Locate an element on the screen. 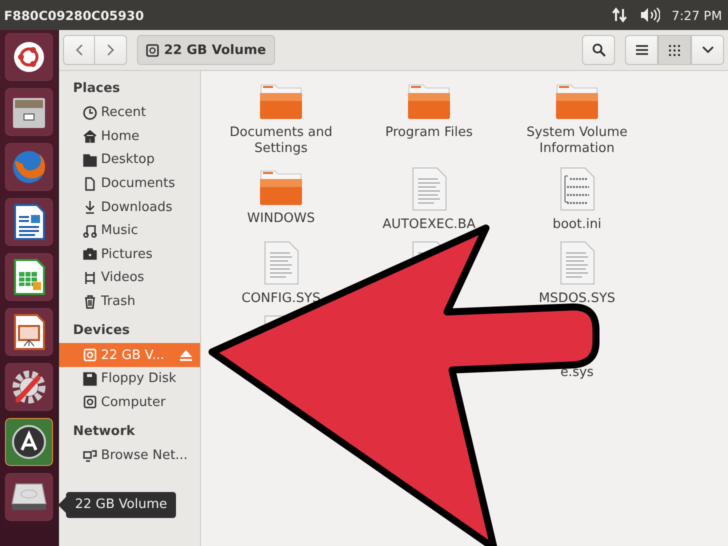  list-view-button is located at coordinates (641, 50).